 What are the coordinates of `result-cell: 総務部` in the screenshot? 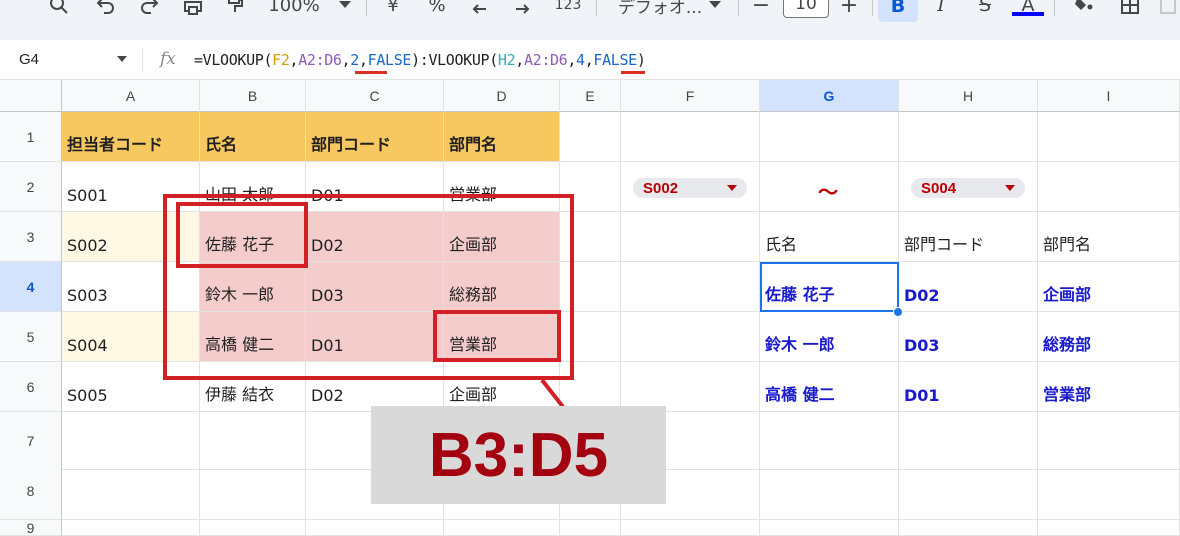 It's located at (1109, 337).